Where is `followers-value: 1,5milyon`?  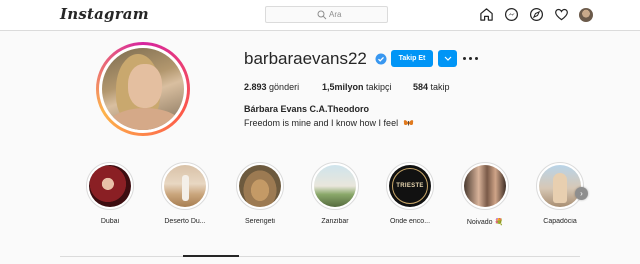
followers-value: 1,5milyon is located at coordinates (343, 87).